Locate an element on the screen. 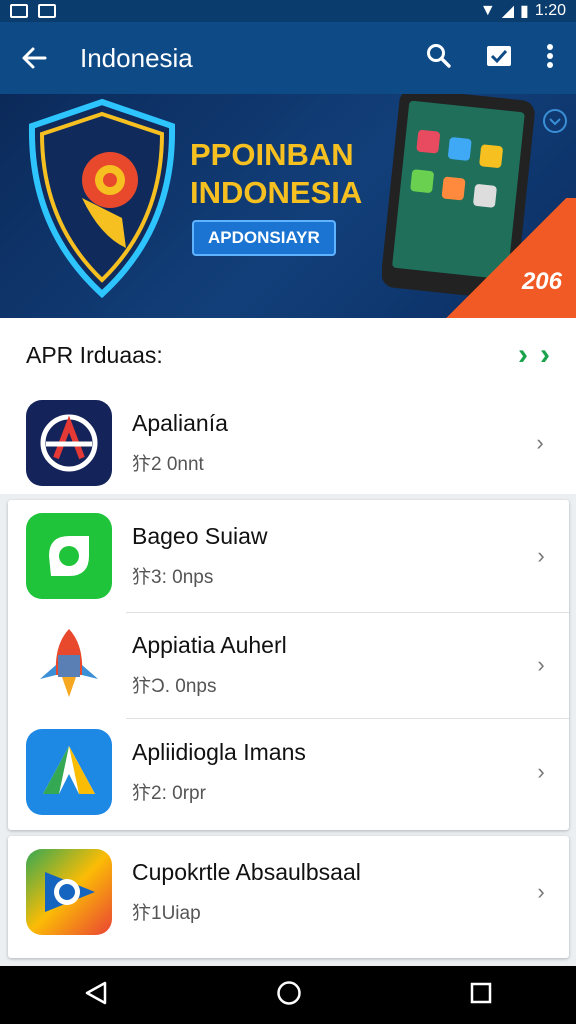 The height and width of the screenshot is (1024, 576). banner-headline-line2: INDONESIA is located at coordinates (276, 192).